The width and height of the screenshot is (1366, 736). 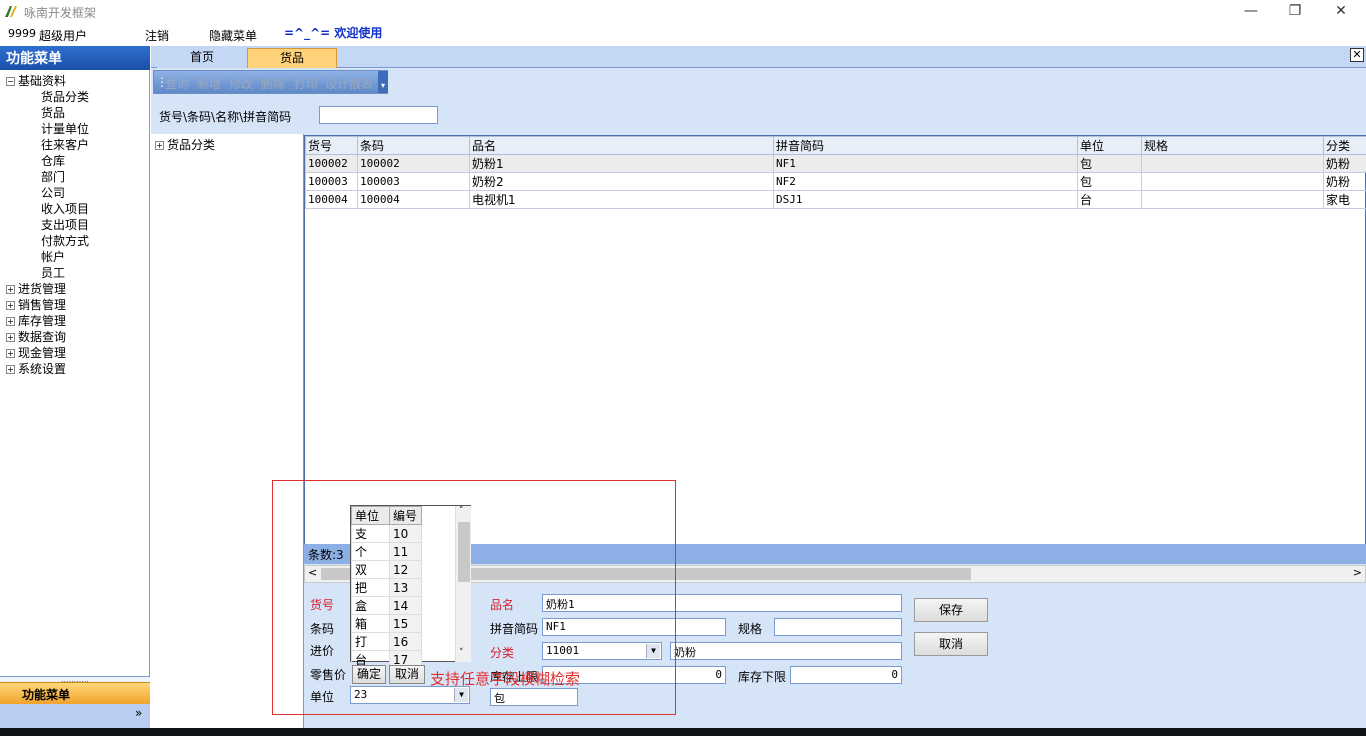 I want to click on table-row: 100003 100003 奶粉2 NF2 包奶粉, so click(x=835, y=181).